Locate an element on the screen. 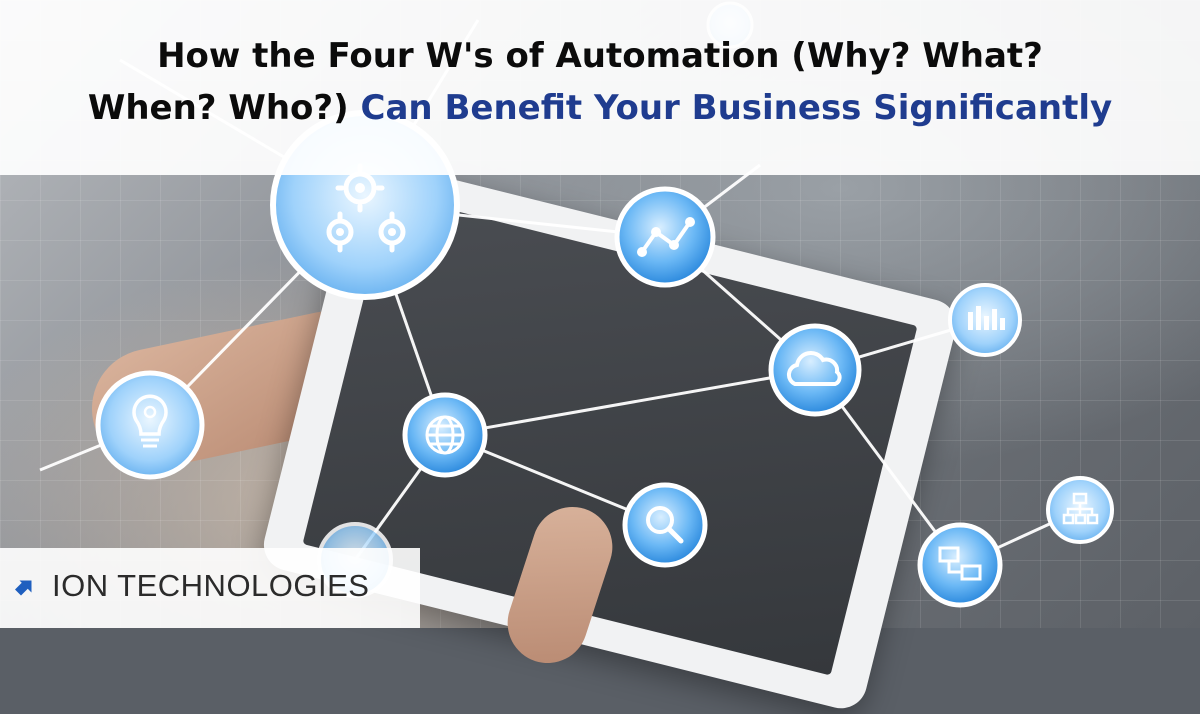  arrow-logo-icon is located at coordinates (23, 588).